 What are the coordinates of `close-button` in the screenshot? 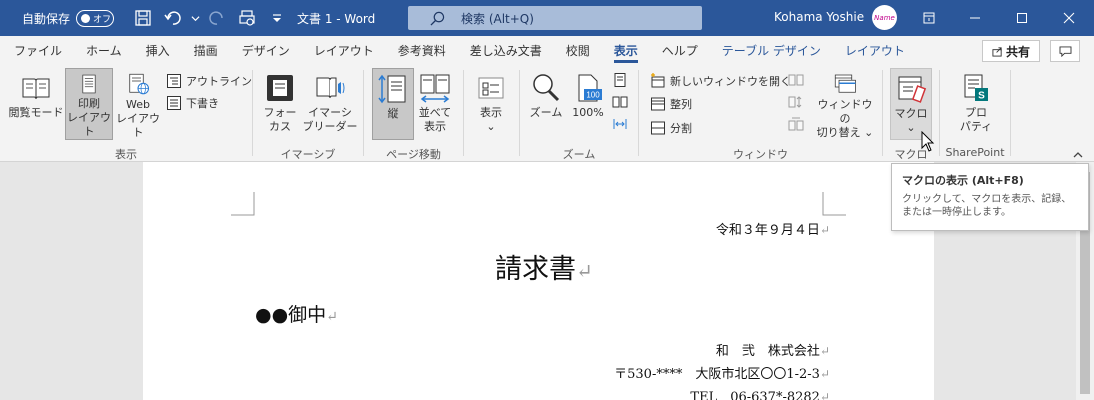 It's located at (1069, 18).